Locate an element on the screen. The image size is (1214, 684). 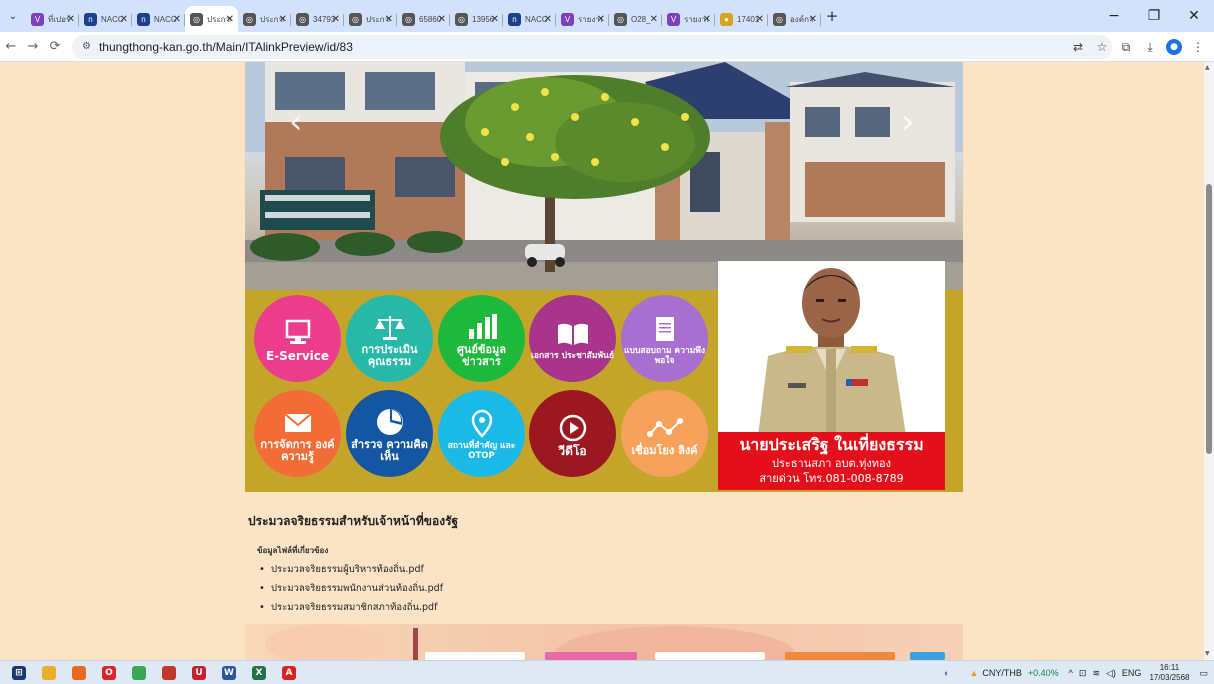
opinion-survey-button: สำรวจ ความคิดเห็น is located at coordinates (389, 433).